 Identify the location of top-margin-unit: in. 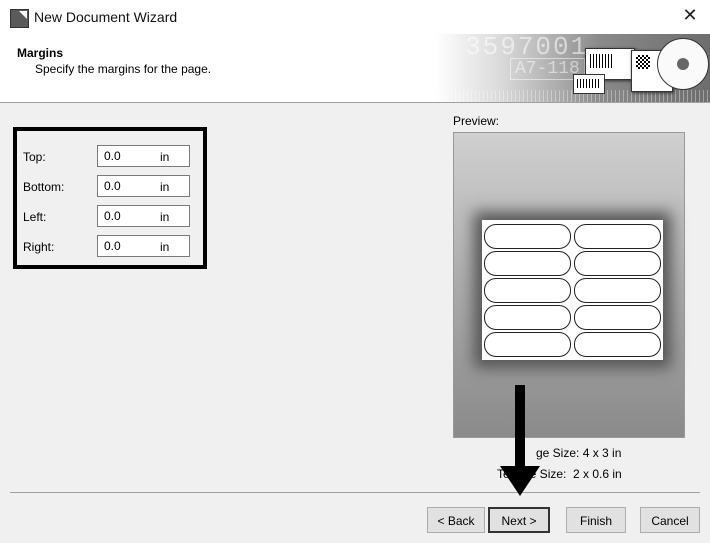
(165, 157).